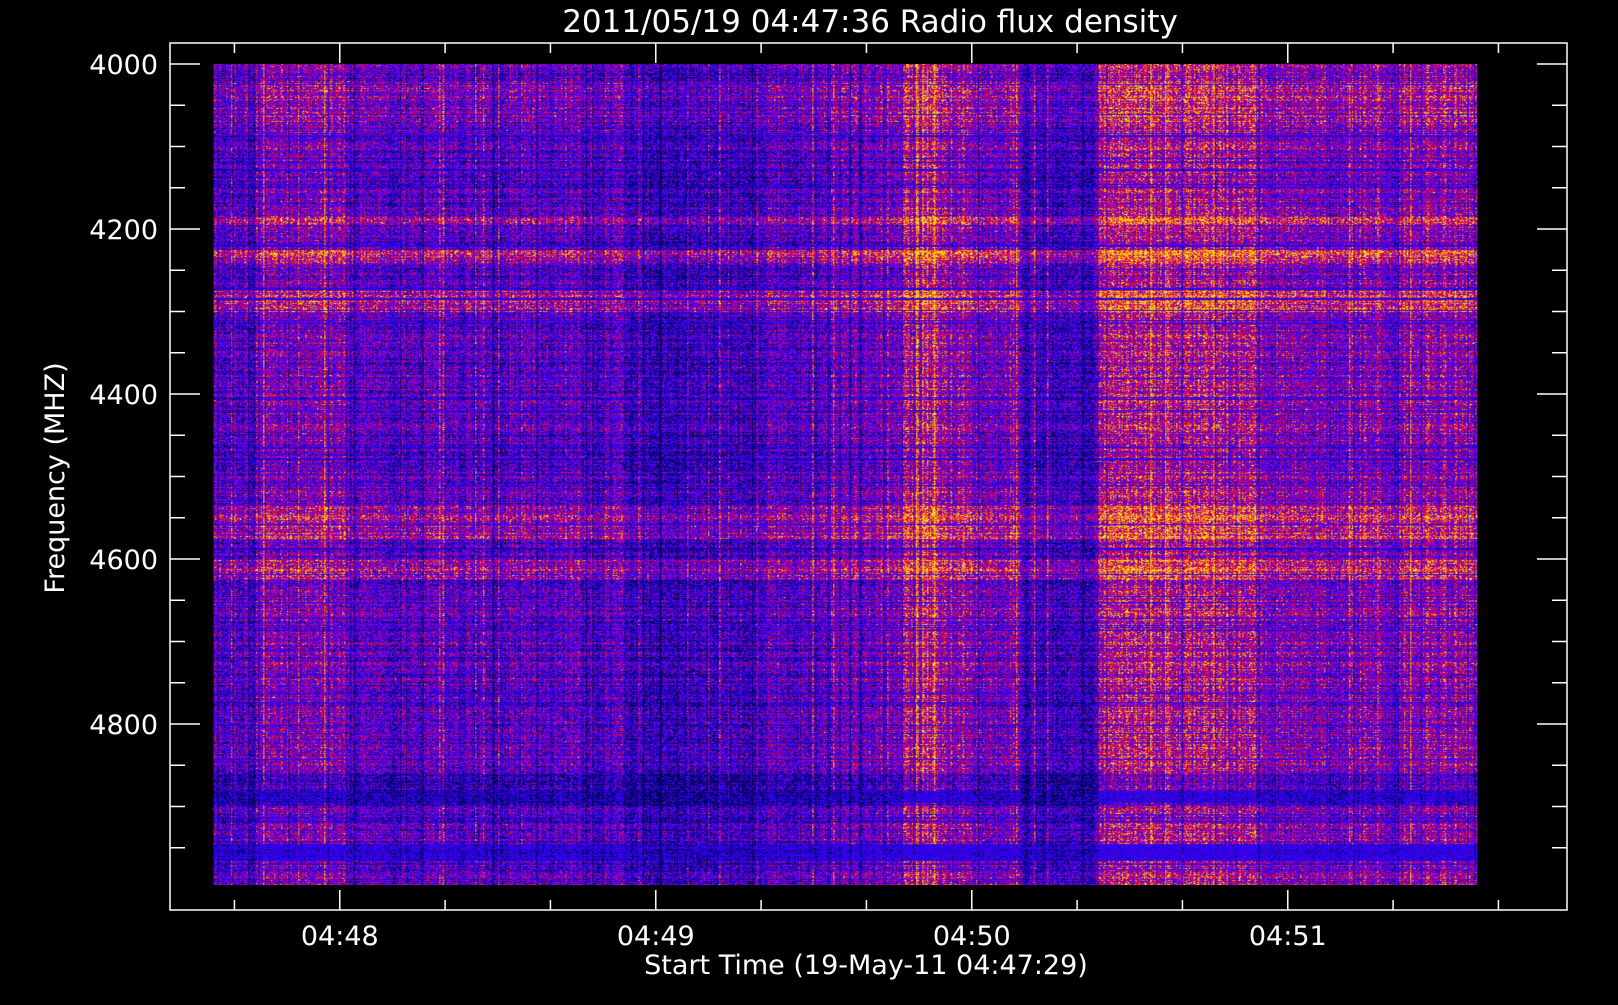  I want to click on x-tick-label: 04:50, so click(972, 936).